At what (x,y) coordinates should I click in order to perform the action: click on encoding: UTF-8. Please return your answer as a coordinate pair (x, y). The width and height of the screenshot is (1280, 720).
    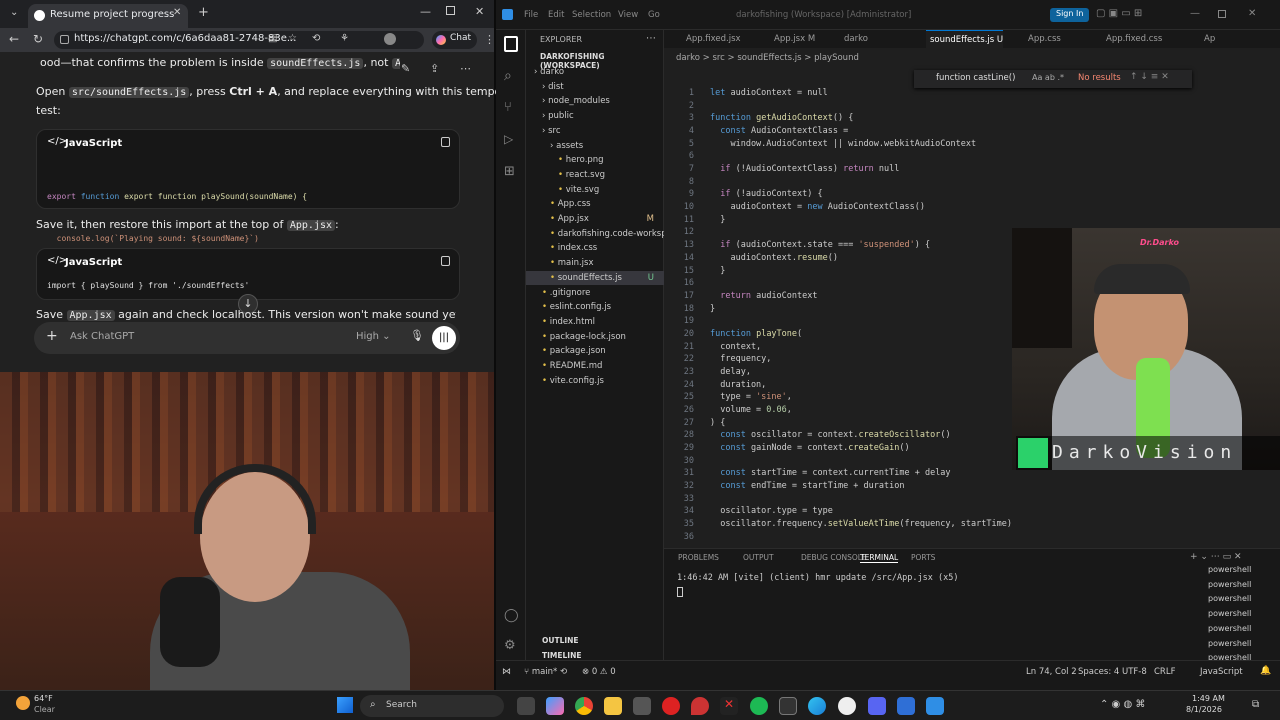
    Looking at the image, I should click on (1134, 672).